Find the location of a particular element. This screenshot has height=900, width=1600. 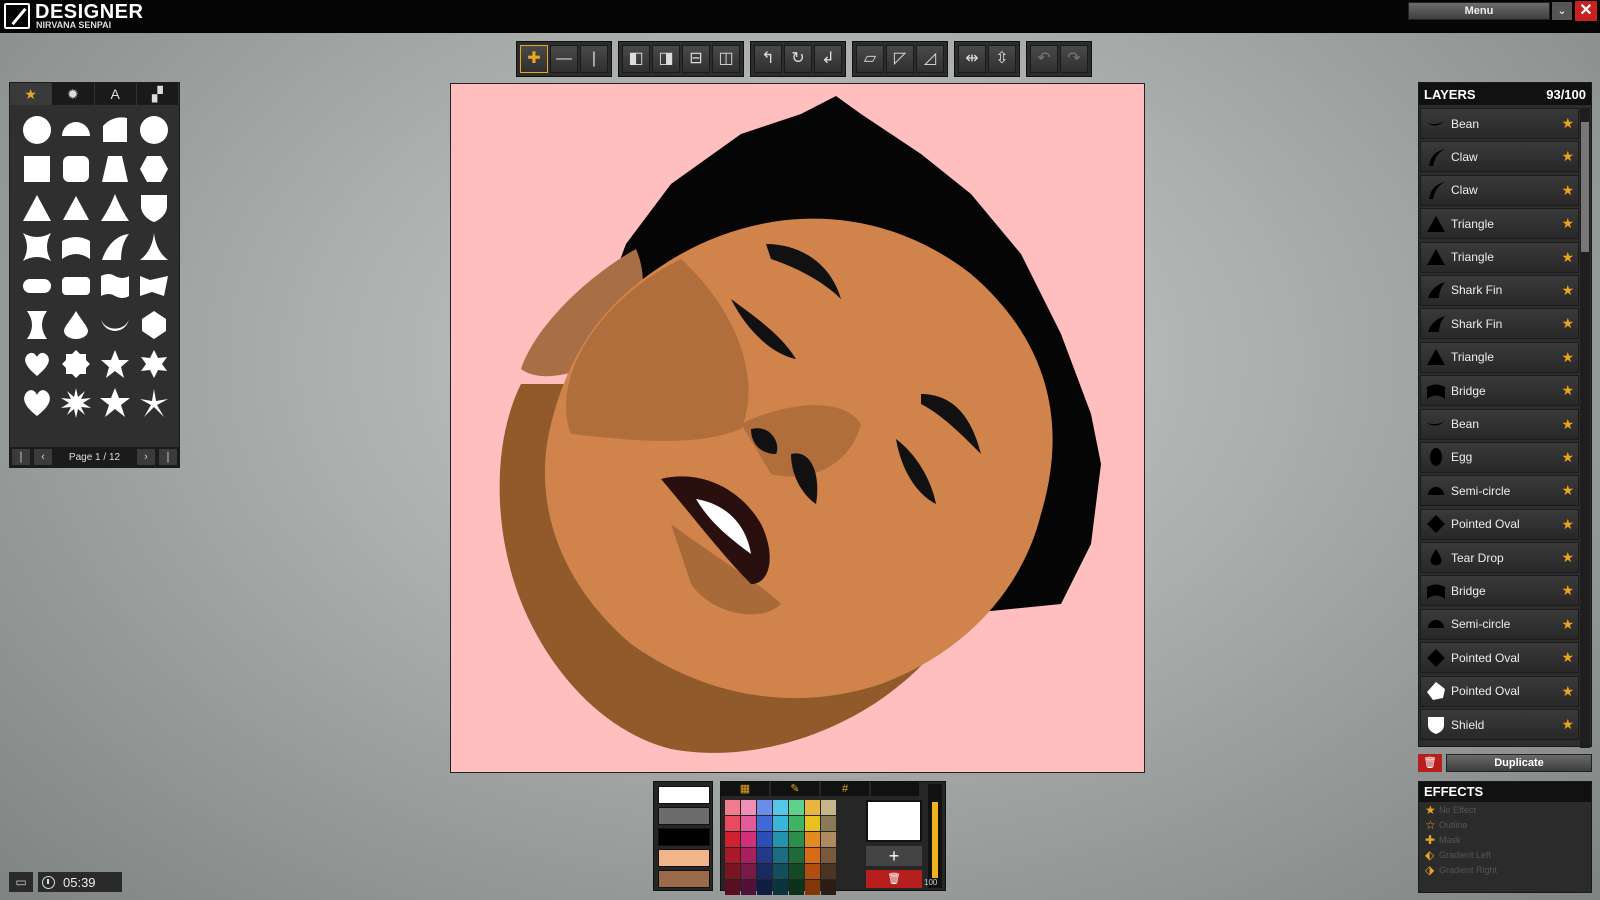

grid-icon: ▦ is located at coordinates (745, 789).